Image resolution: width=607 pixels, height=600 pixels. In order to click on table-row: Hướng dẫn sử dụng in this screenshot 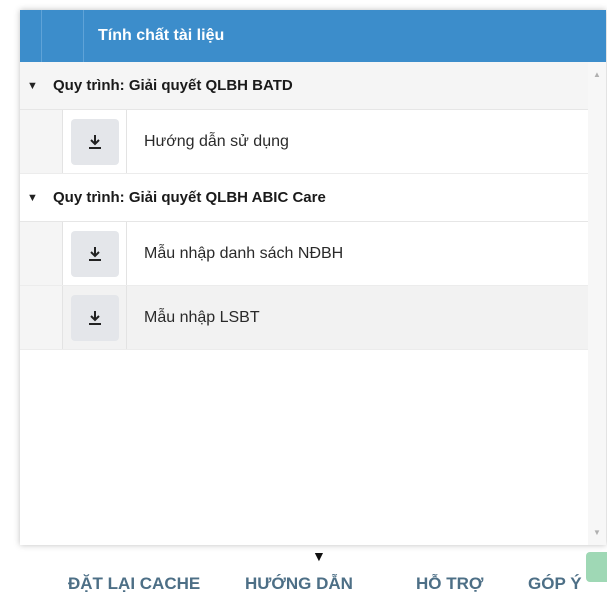, I will do `click(304, 142)`.